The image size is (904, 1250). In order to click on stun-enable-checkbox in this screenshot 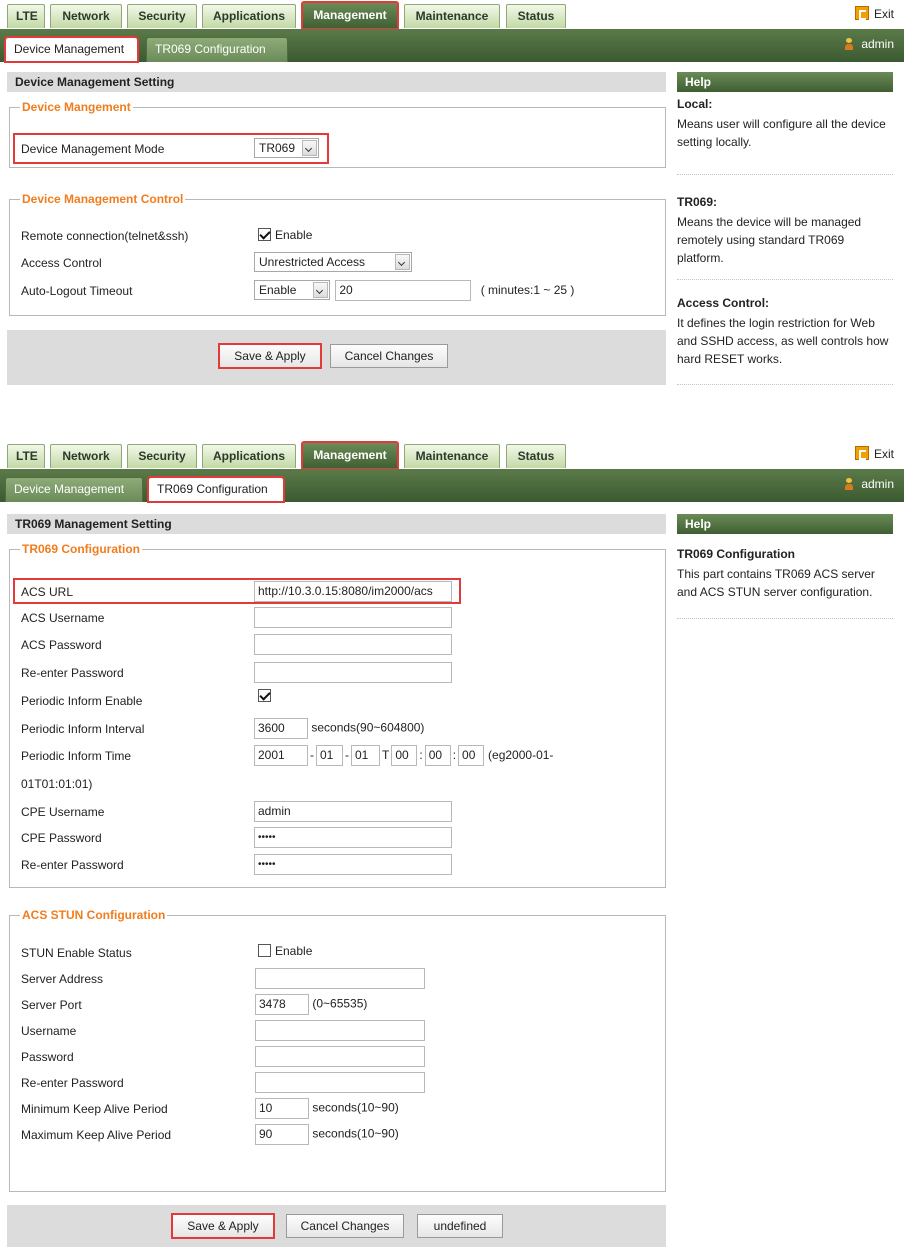, I will do `click(264, 950)`.